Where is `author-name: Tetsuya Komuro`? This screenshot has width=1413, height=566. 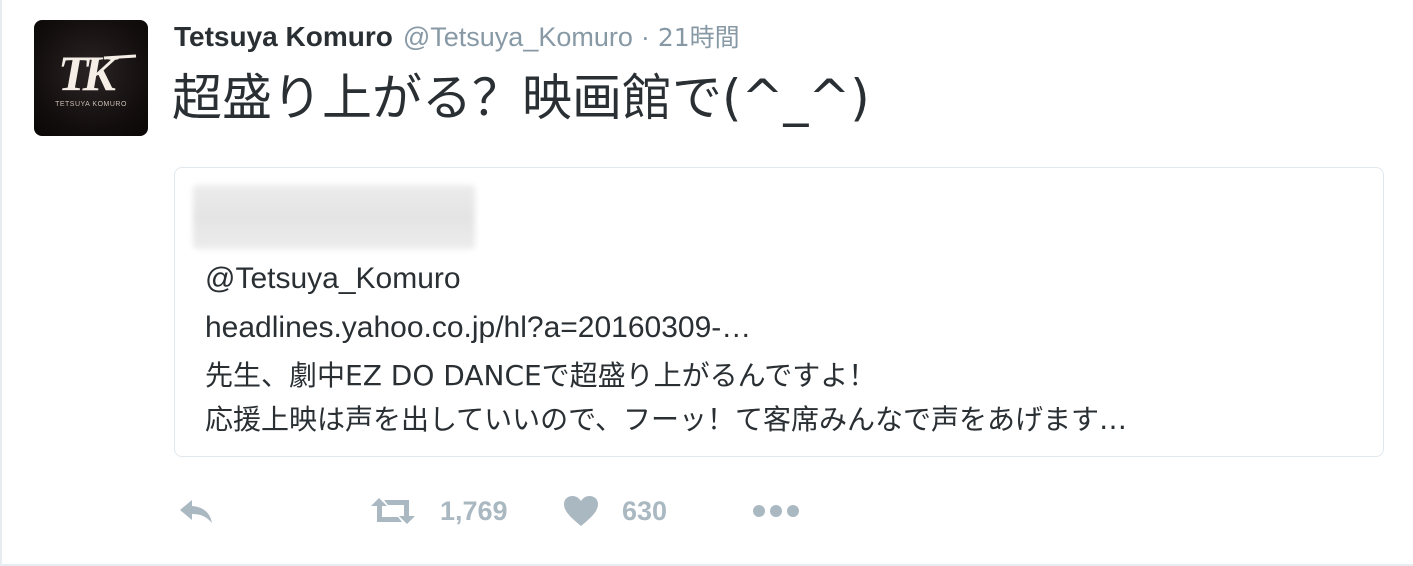
author-name: Tetsuya Komuro is located at coordinates (283, 37).